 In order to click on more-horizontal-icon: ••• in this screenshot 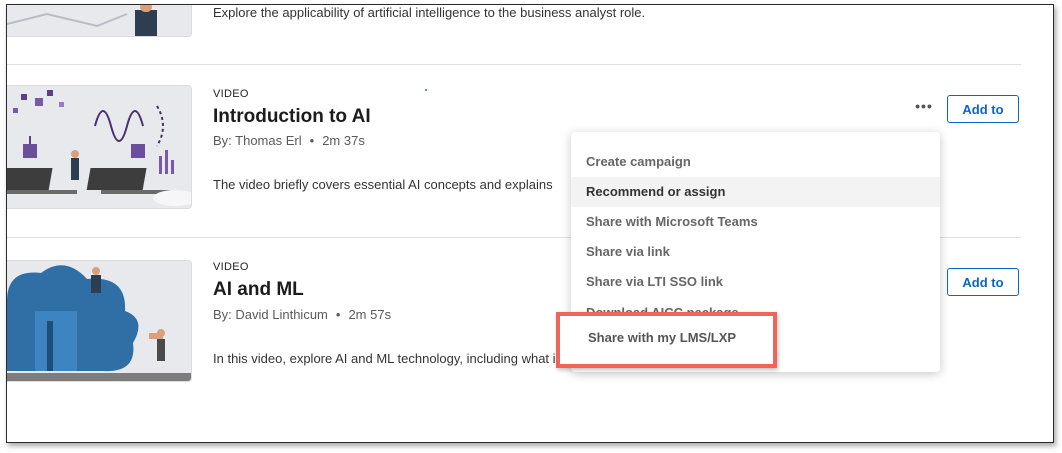, I will do `click(924, 106)`.